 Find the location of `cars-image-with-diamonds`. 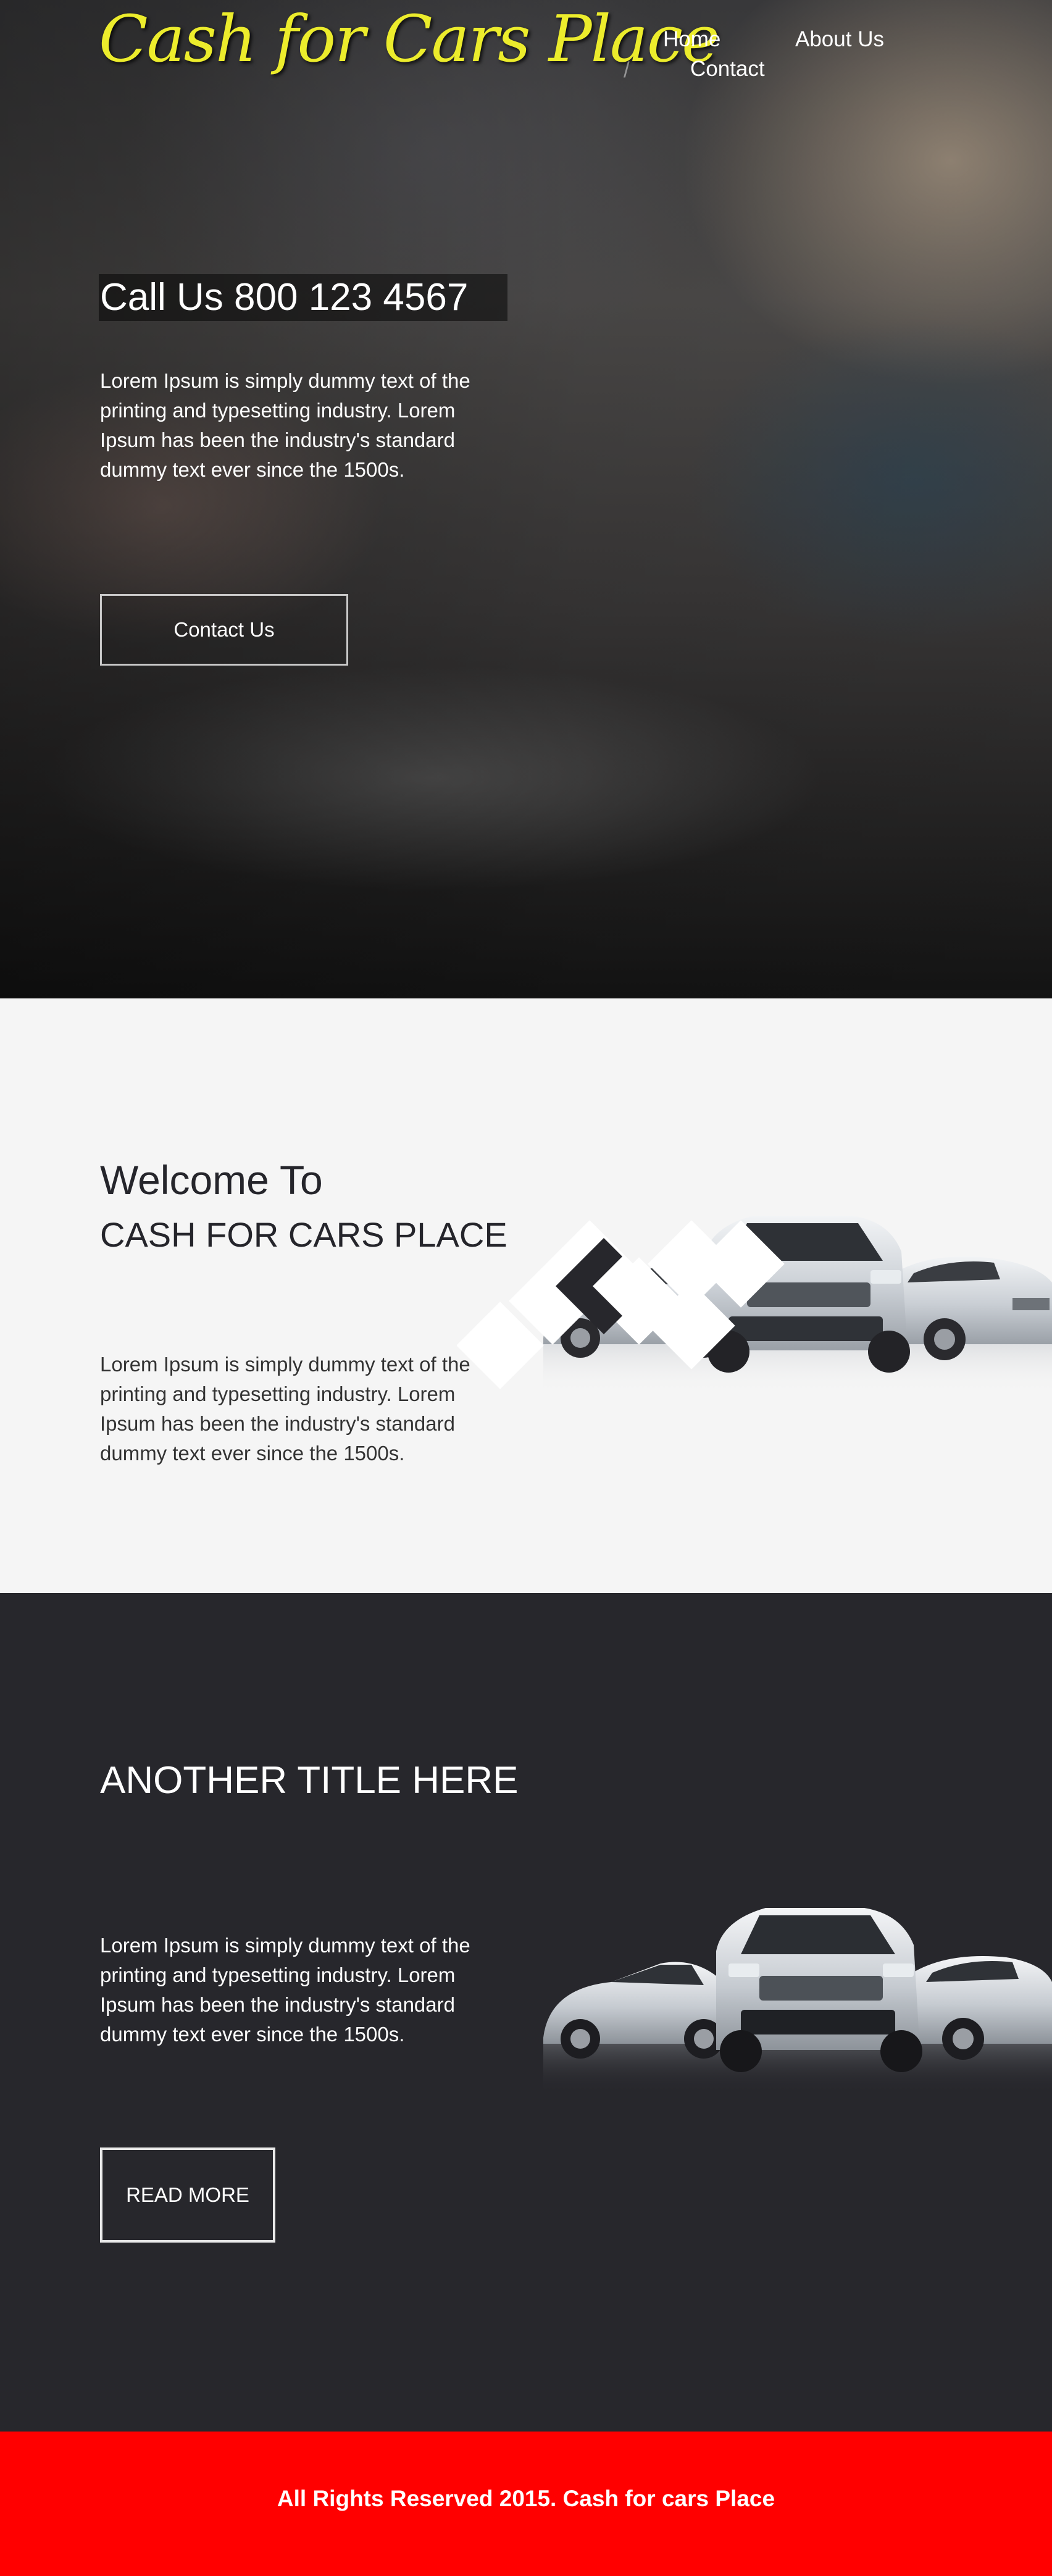

cars-image-with-diamonds is located at coordinates (755, 1305).